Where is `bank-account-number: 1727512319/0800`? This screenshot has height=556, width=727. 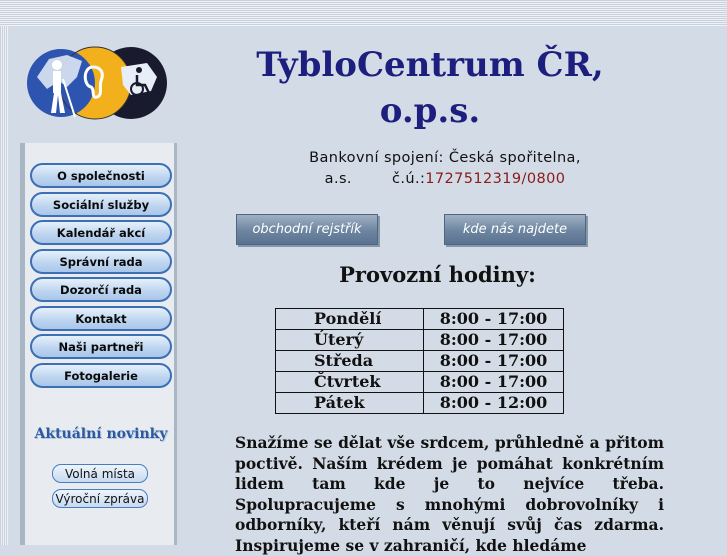 bank-account-number: 1727512319/0800 is located at coordinates (495, 179).